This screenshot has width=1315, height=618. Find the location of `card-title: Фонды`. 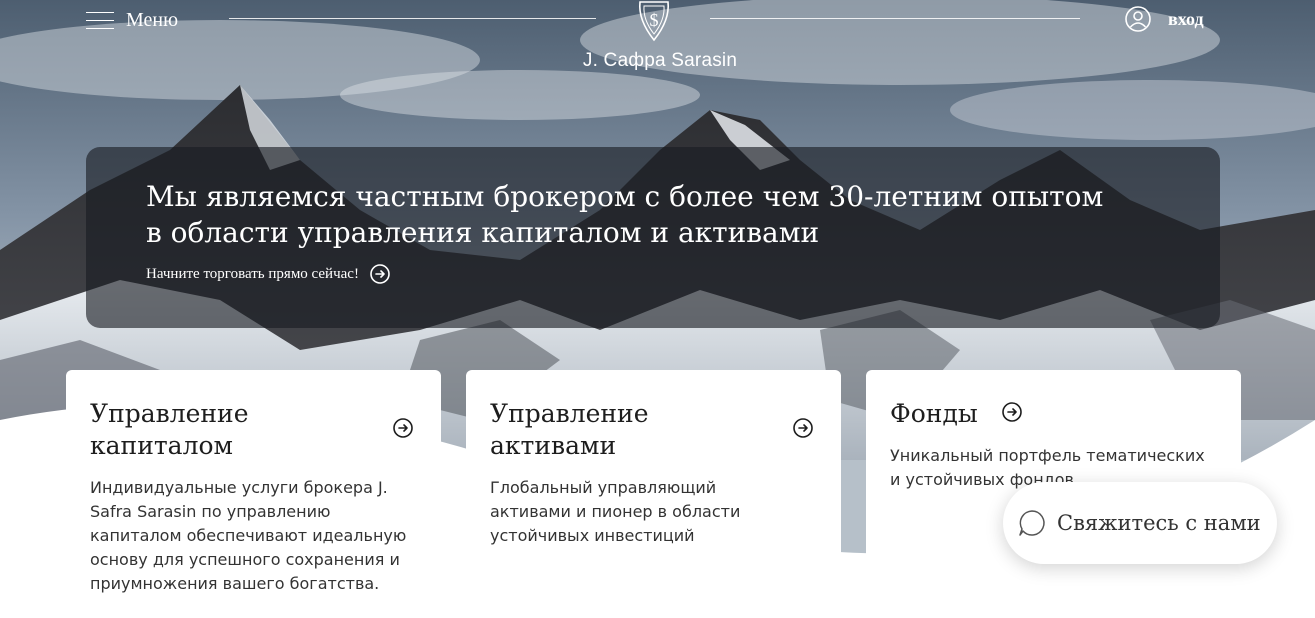

card-title: Фонды is located at coordinates (934, 413).